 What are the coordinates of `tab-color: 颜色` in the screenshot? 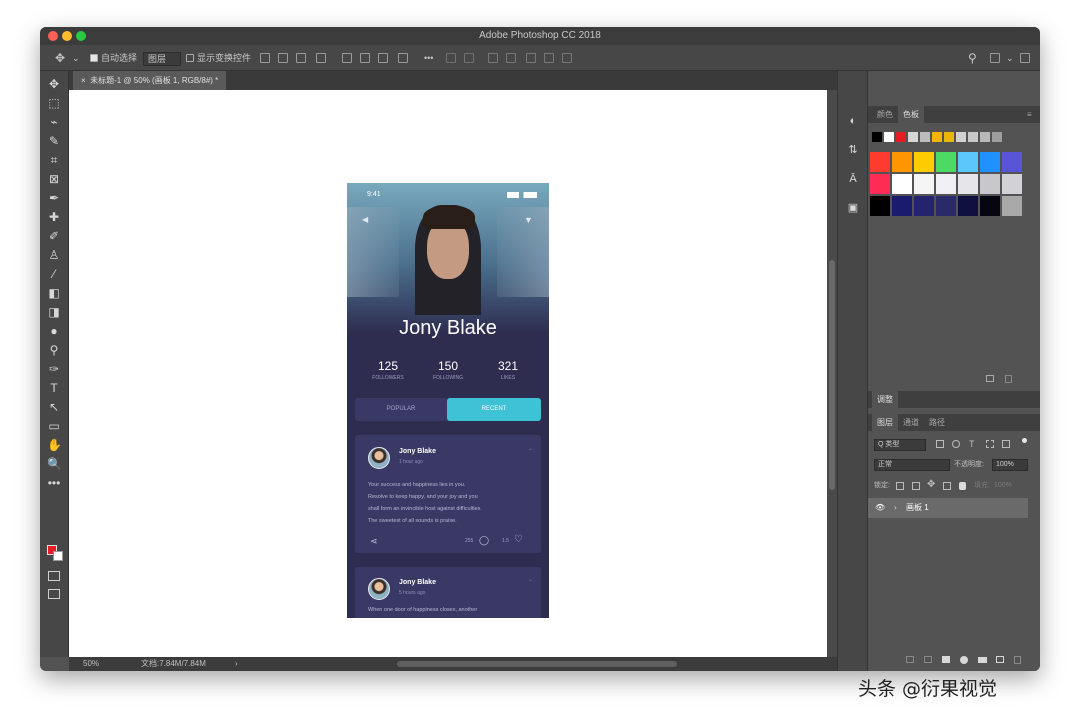 It's located at (885, 114).